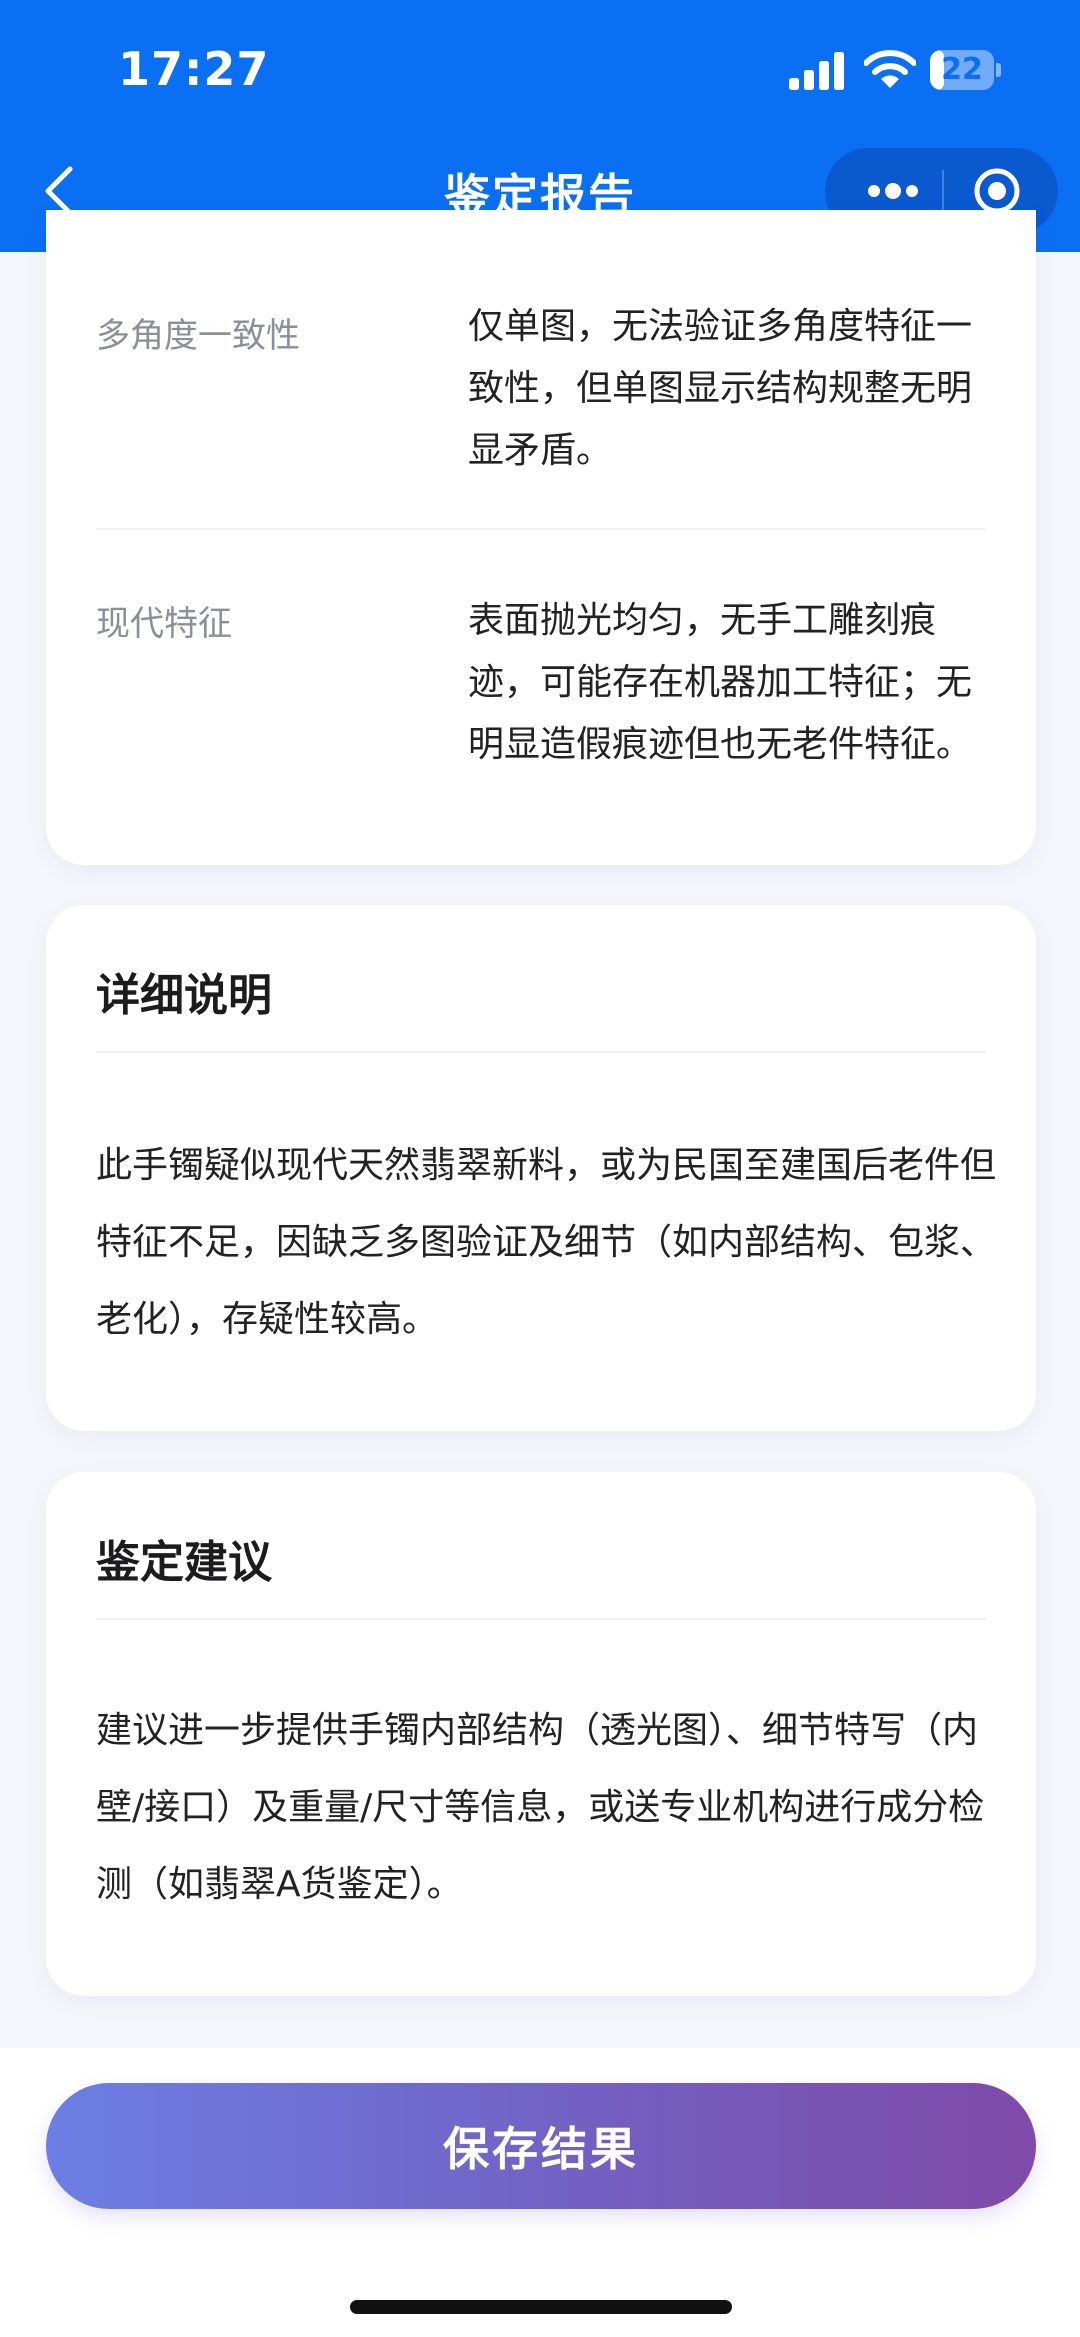 Image resolution: width=1080 pixels, height=2337 pixels. Describe the element at coordinates (194, 69) in the screenshot. I see `status-time: 17:27` at that location.